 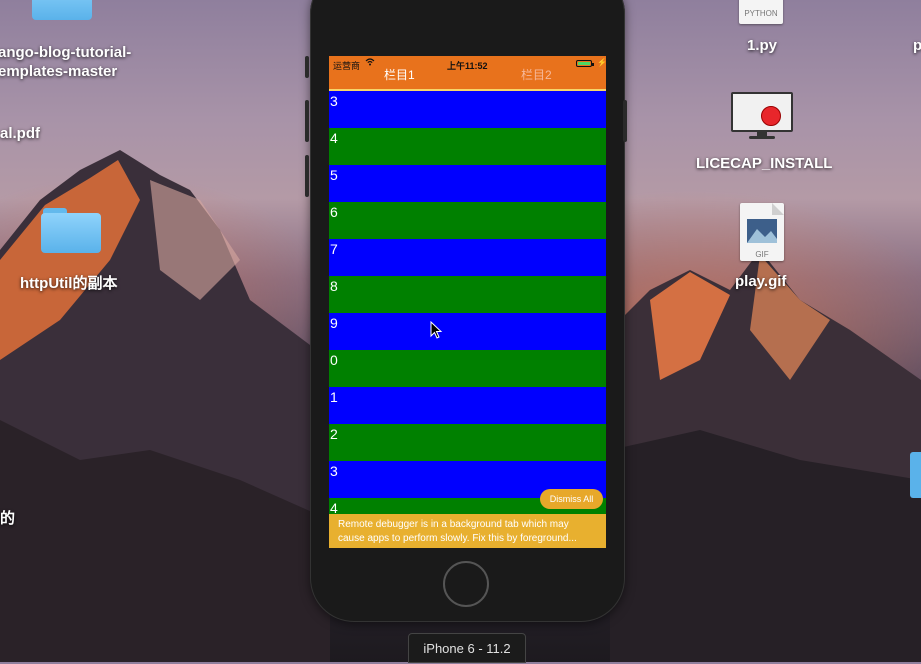 I want to click on charging-bolt-icon: ⚡, so click(x=601, y=62).